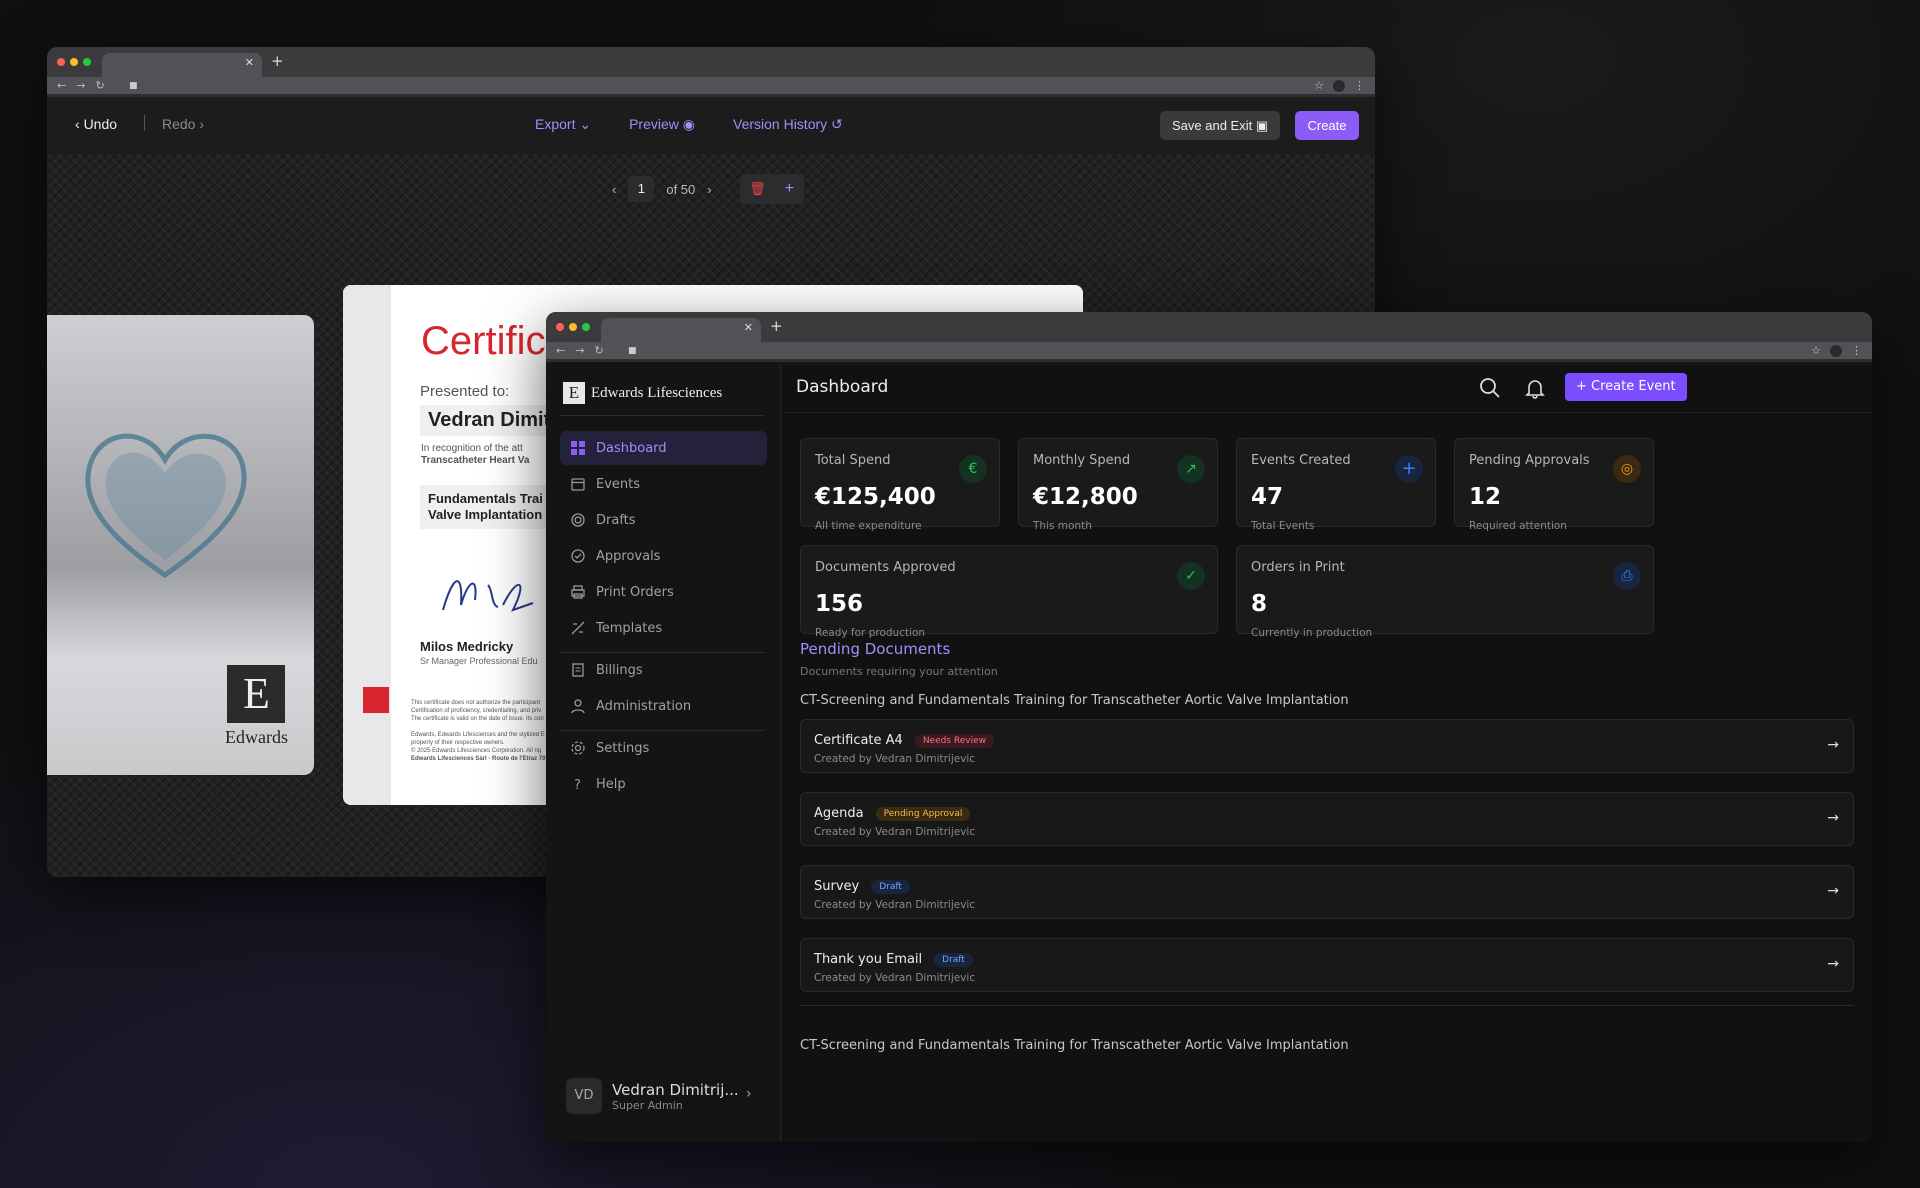 The height and width of the screenshot is (1188, 1920). What do you see at coordinates (1485, 497) in the screenshot?
I see `stat-value: 12` at bounding box center [1485, 497].